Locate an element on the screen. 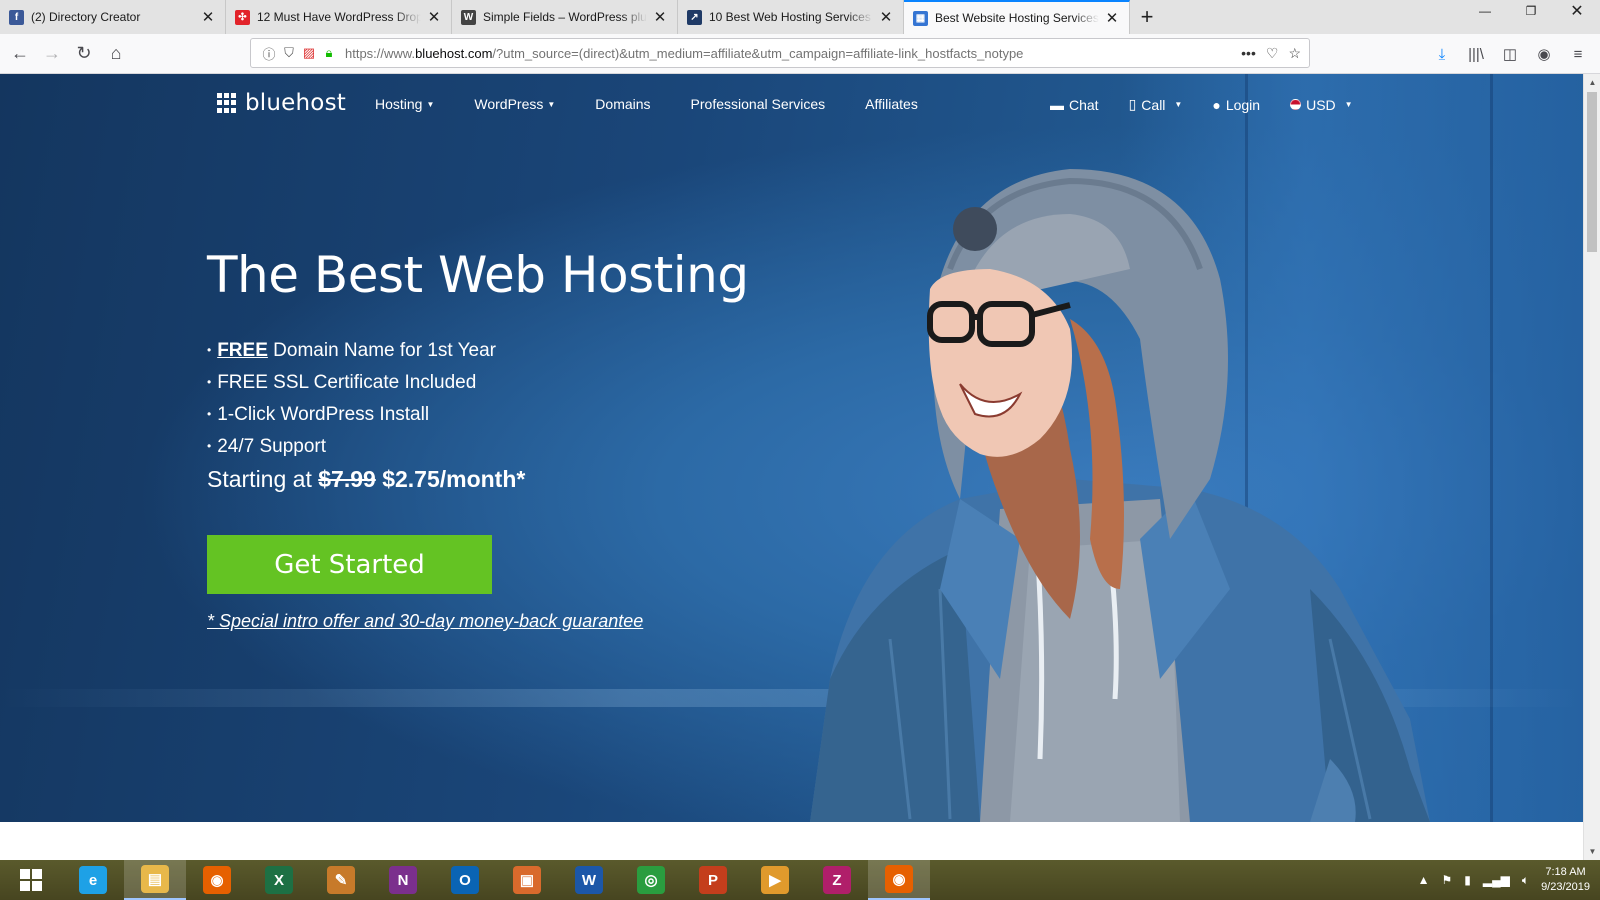  photo-app-icon: ▣ is located at coordinates (527, 880).